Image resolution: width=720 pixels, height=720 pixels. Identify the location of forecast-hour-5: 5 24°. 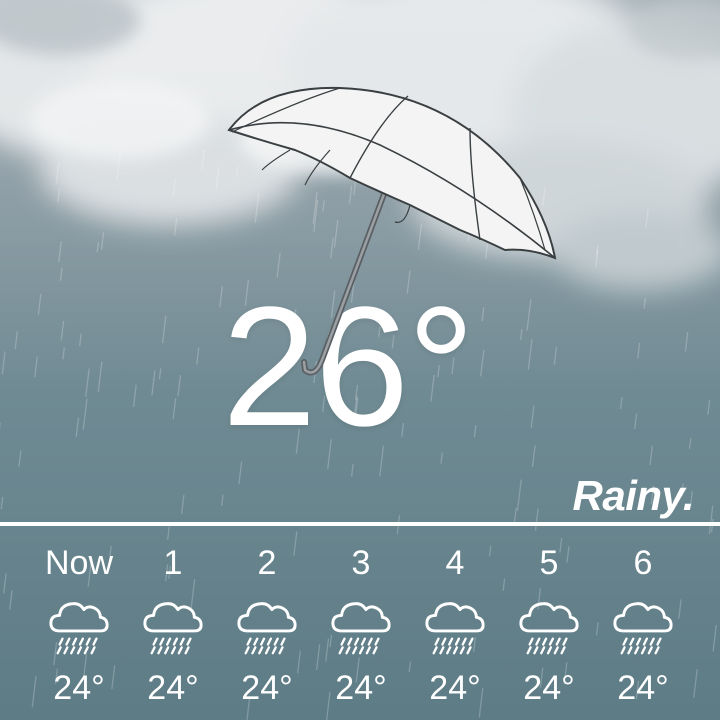
(549, 625).